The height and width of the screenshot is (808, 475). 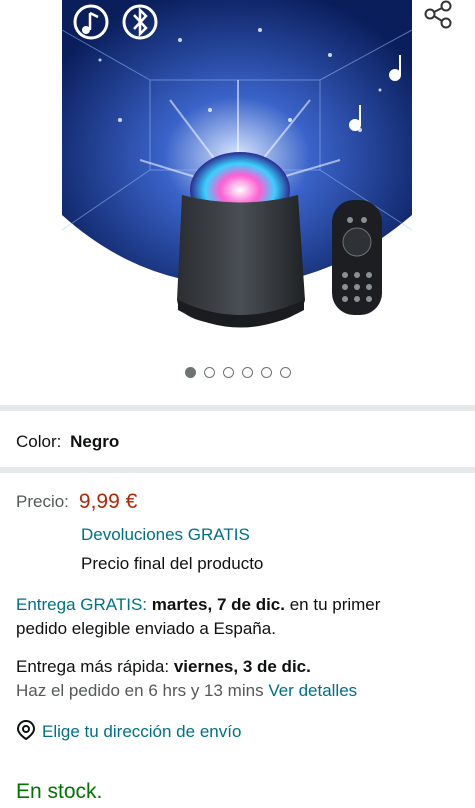 What do you see at coordinates (39, 441) in the screenshot?
I see `color-label: Color:` at bounding box center [39, 441].